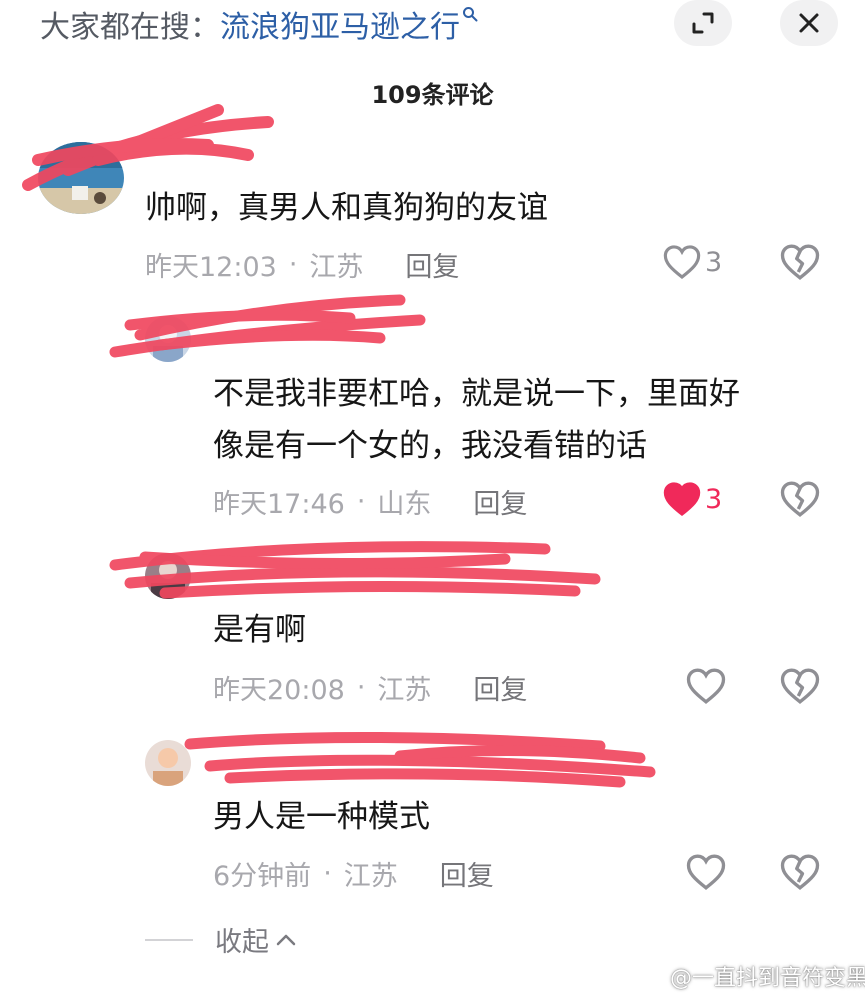  I want to click on comment-text-line-2: 像是有一个女的，我没看错的话, so click(430, 446).